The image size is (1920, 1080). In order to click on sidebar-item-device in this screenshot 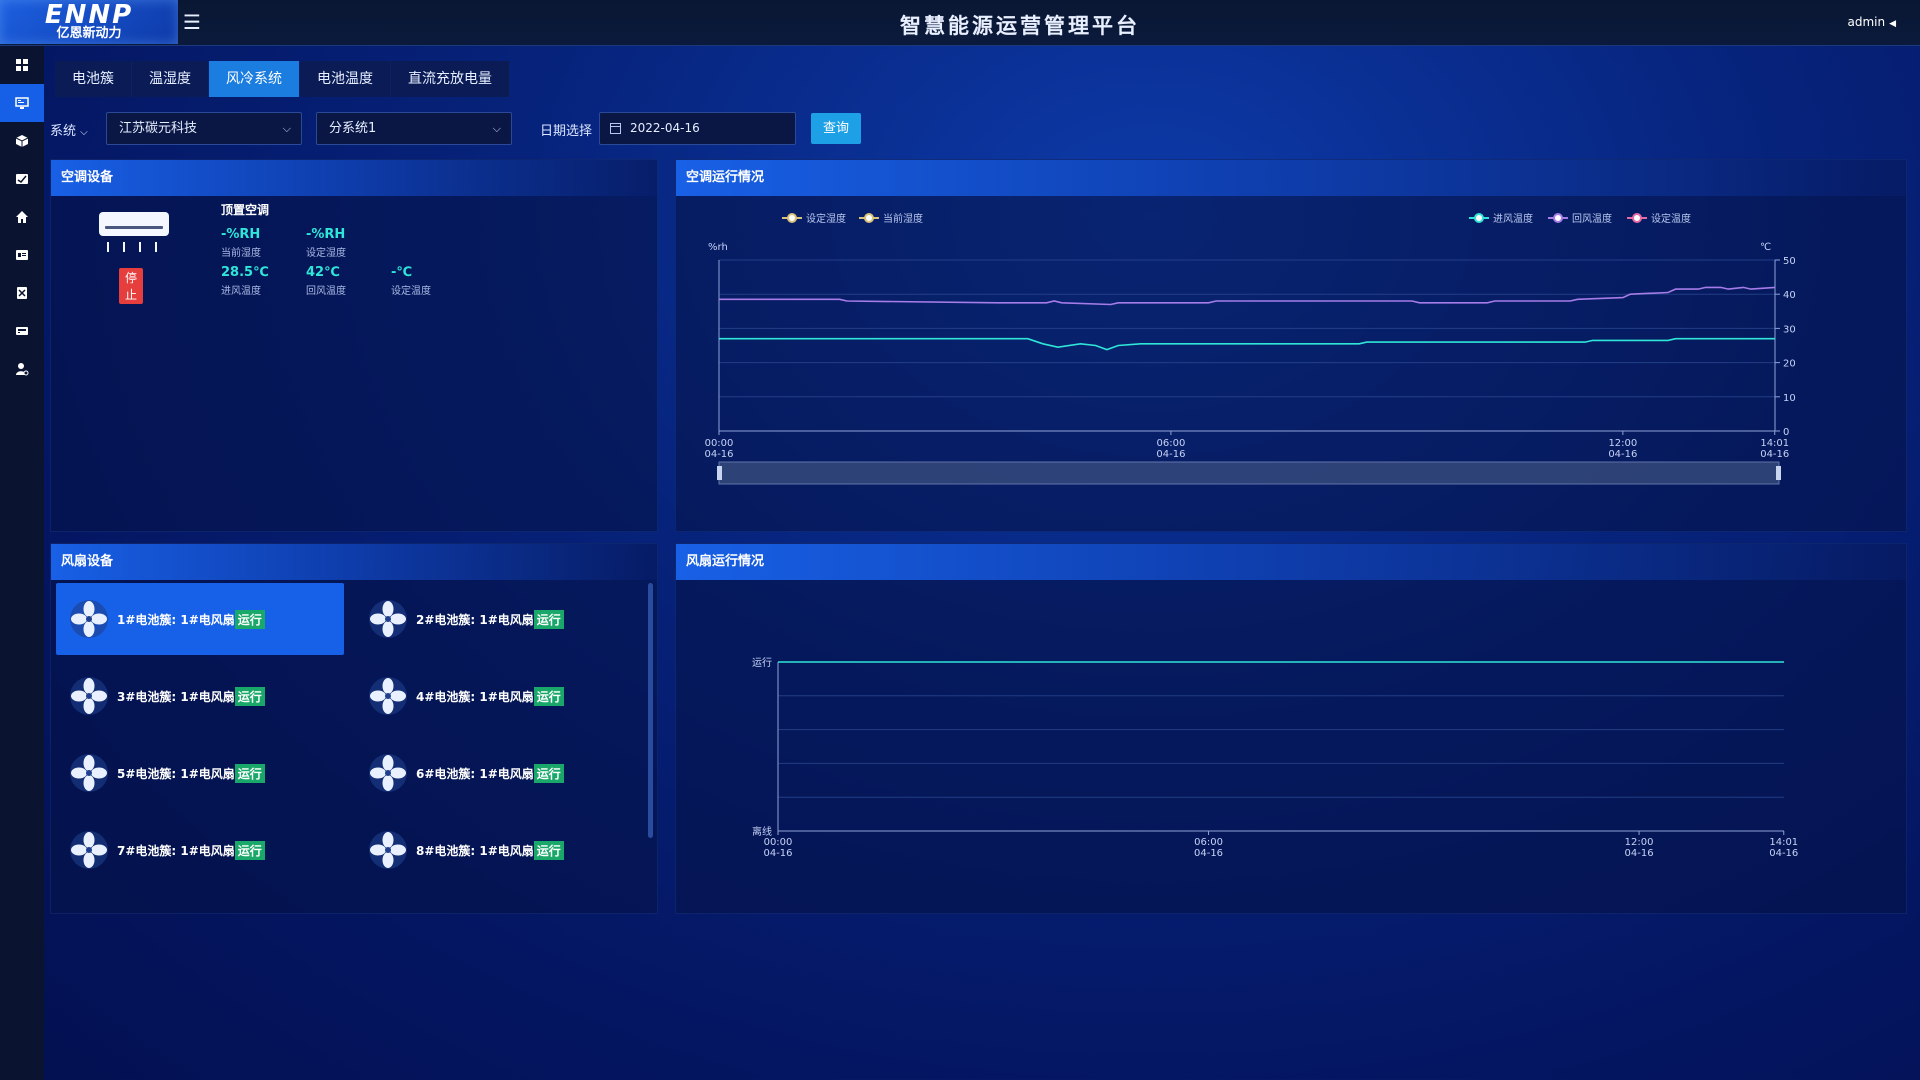, I will do `click(22, 331)`.